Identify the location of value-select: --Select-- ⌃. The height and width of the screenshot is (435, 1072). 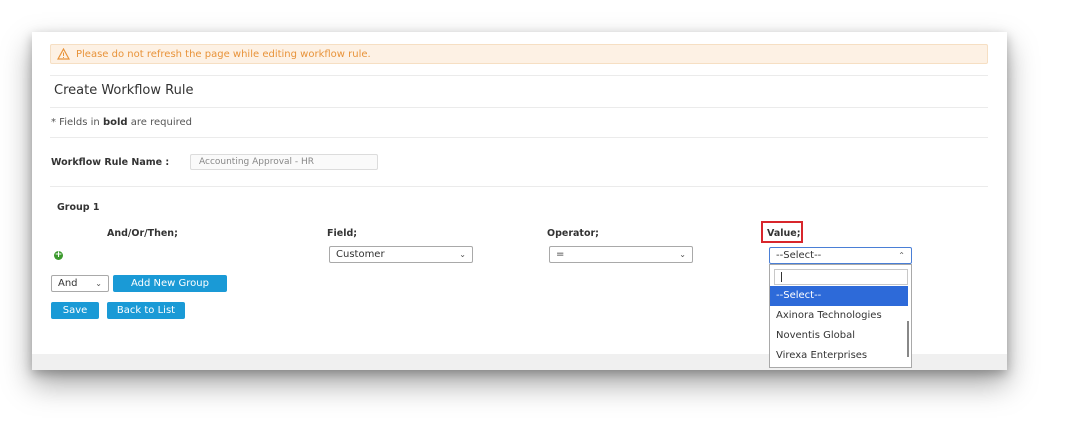
(840, 255).